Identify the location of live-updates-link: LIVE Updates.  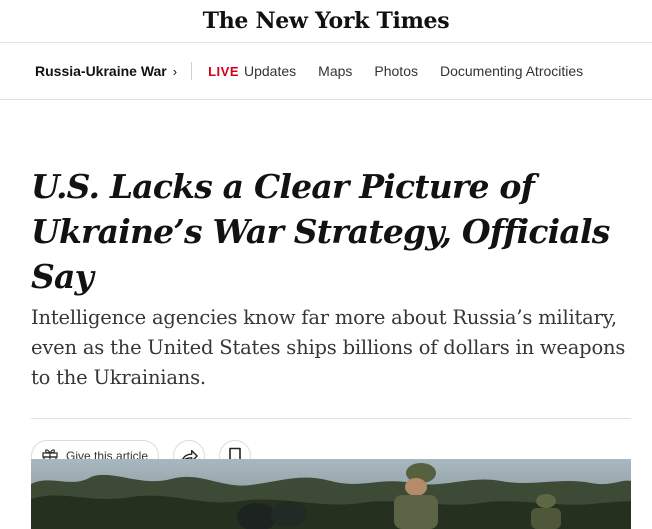
(252, 71).